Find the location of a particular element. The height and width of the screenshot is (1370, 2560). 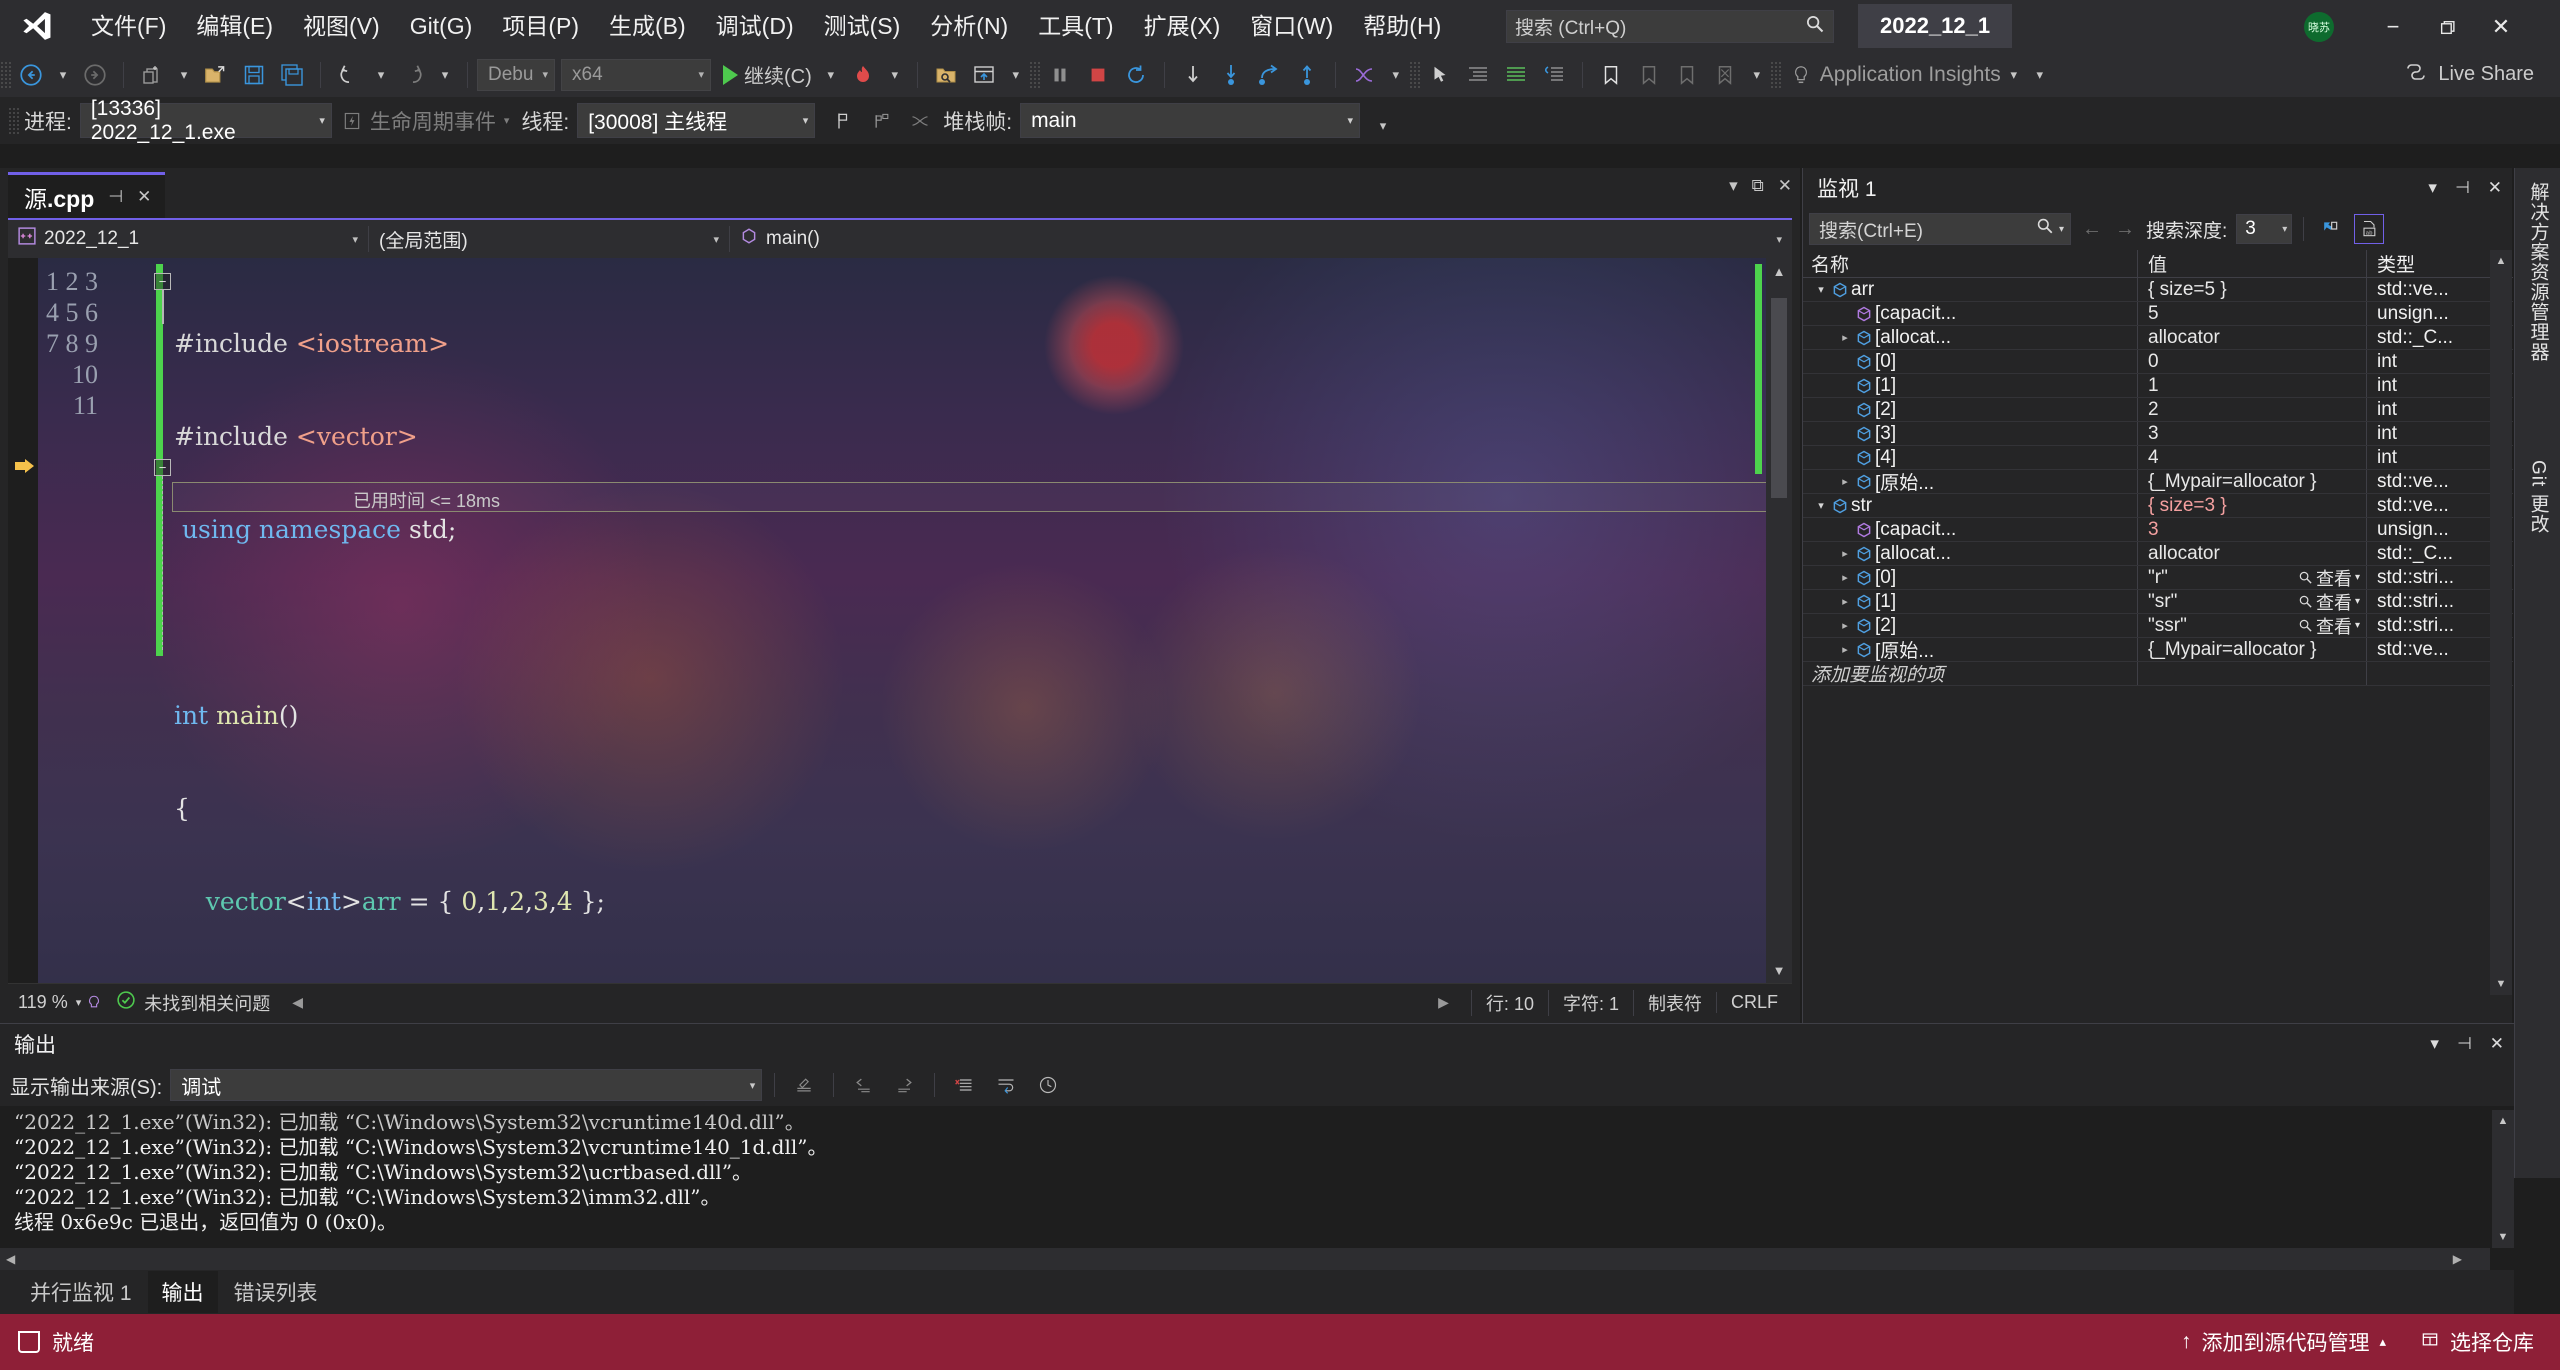

add-watch-row: 添加要监视的项 is located at coordinates (2158, 674).